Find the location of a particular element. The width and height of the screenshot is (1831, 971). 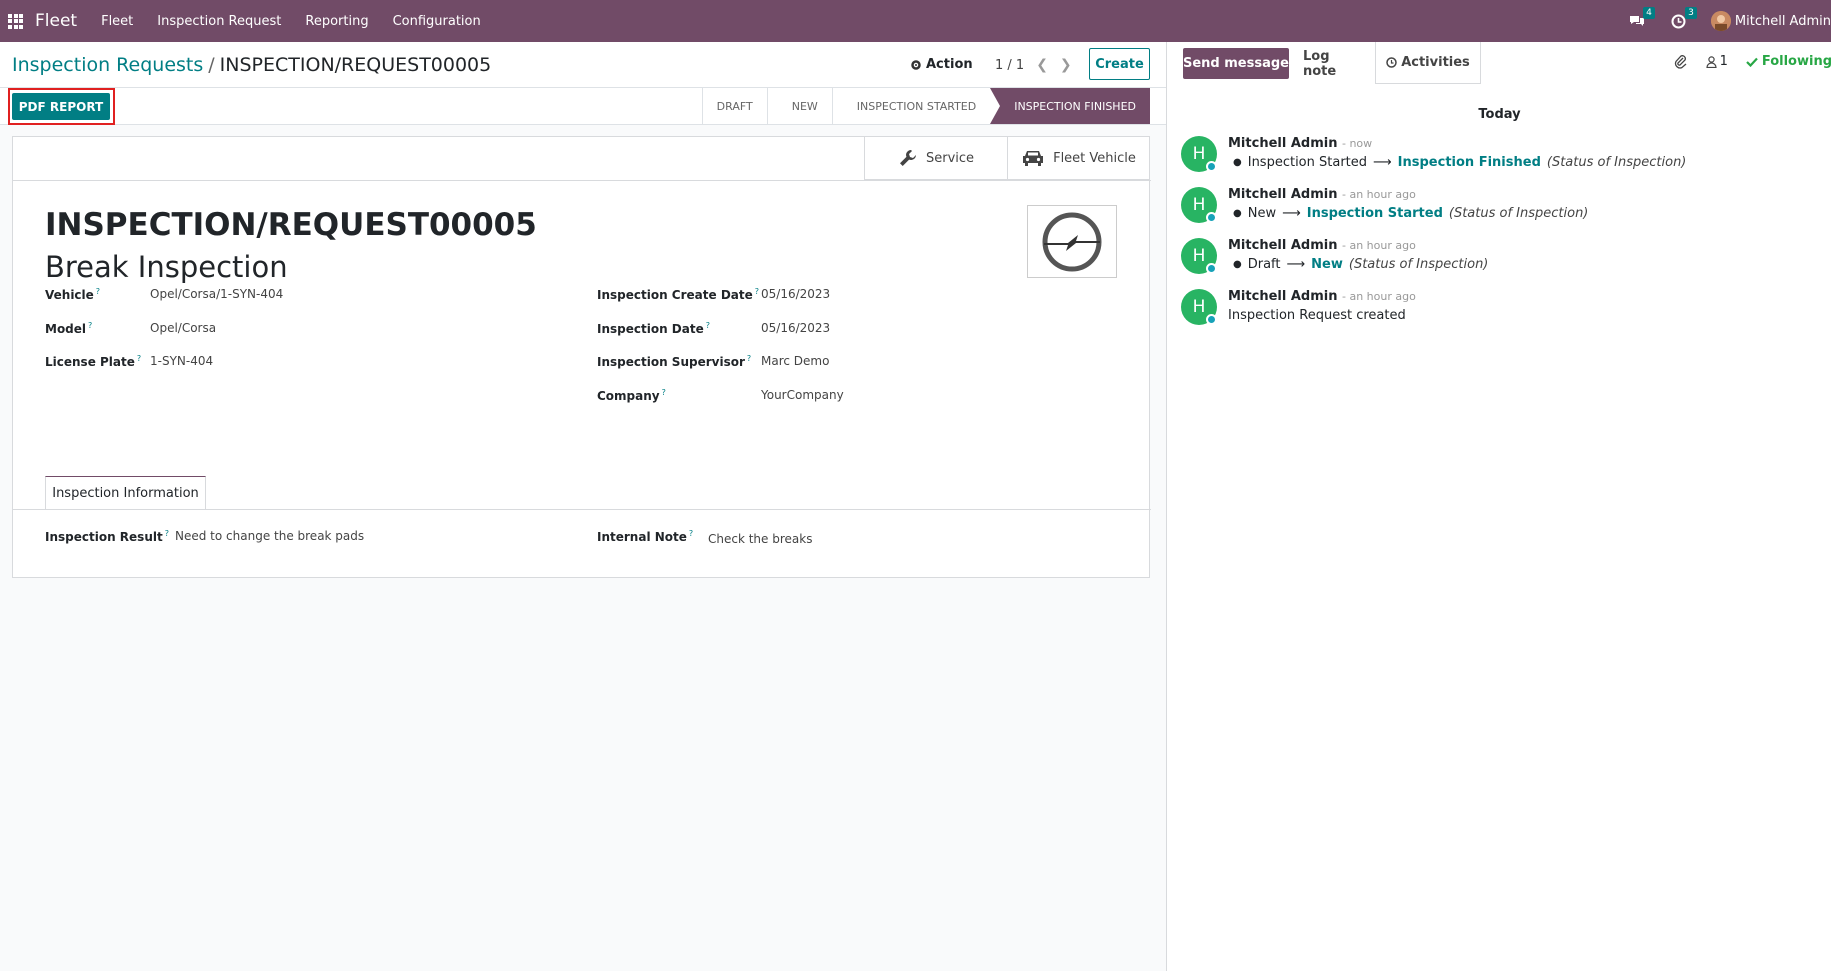

opel-logo-icon is located at coordinates (1072, 241).